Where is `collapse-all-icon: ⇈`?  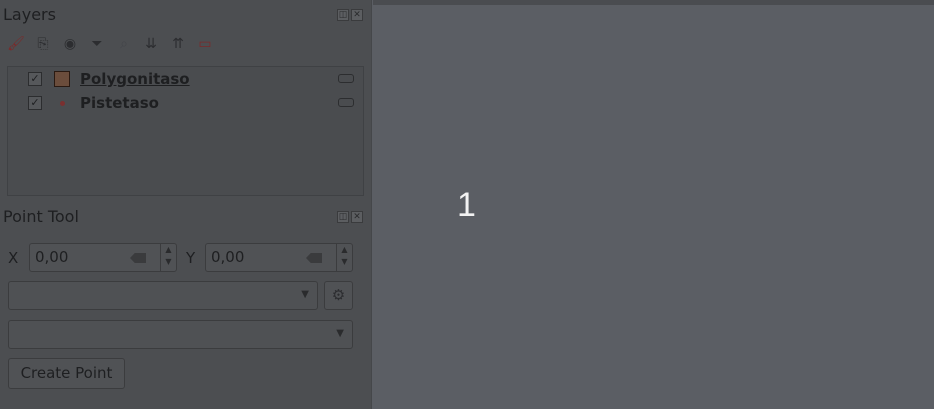 collapse-all-icon: ⇈ is located at coordinates (178, 44).